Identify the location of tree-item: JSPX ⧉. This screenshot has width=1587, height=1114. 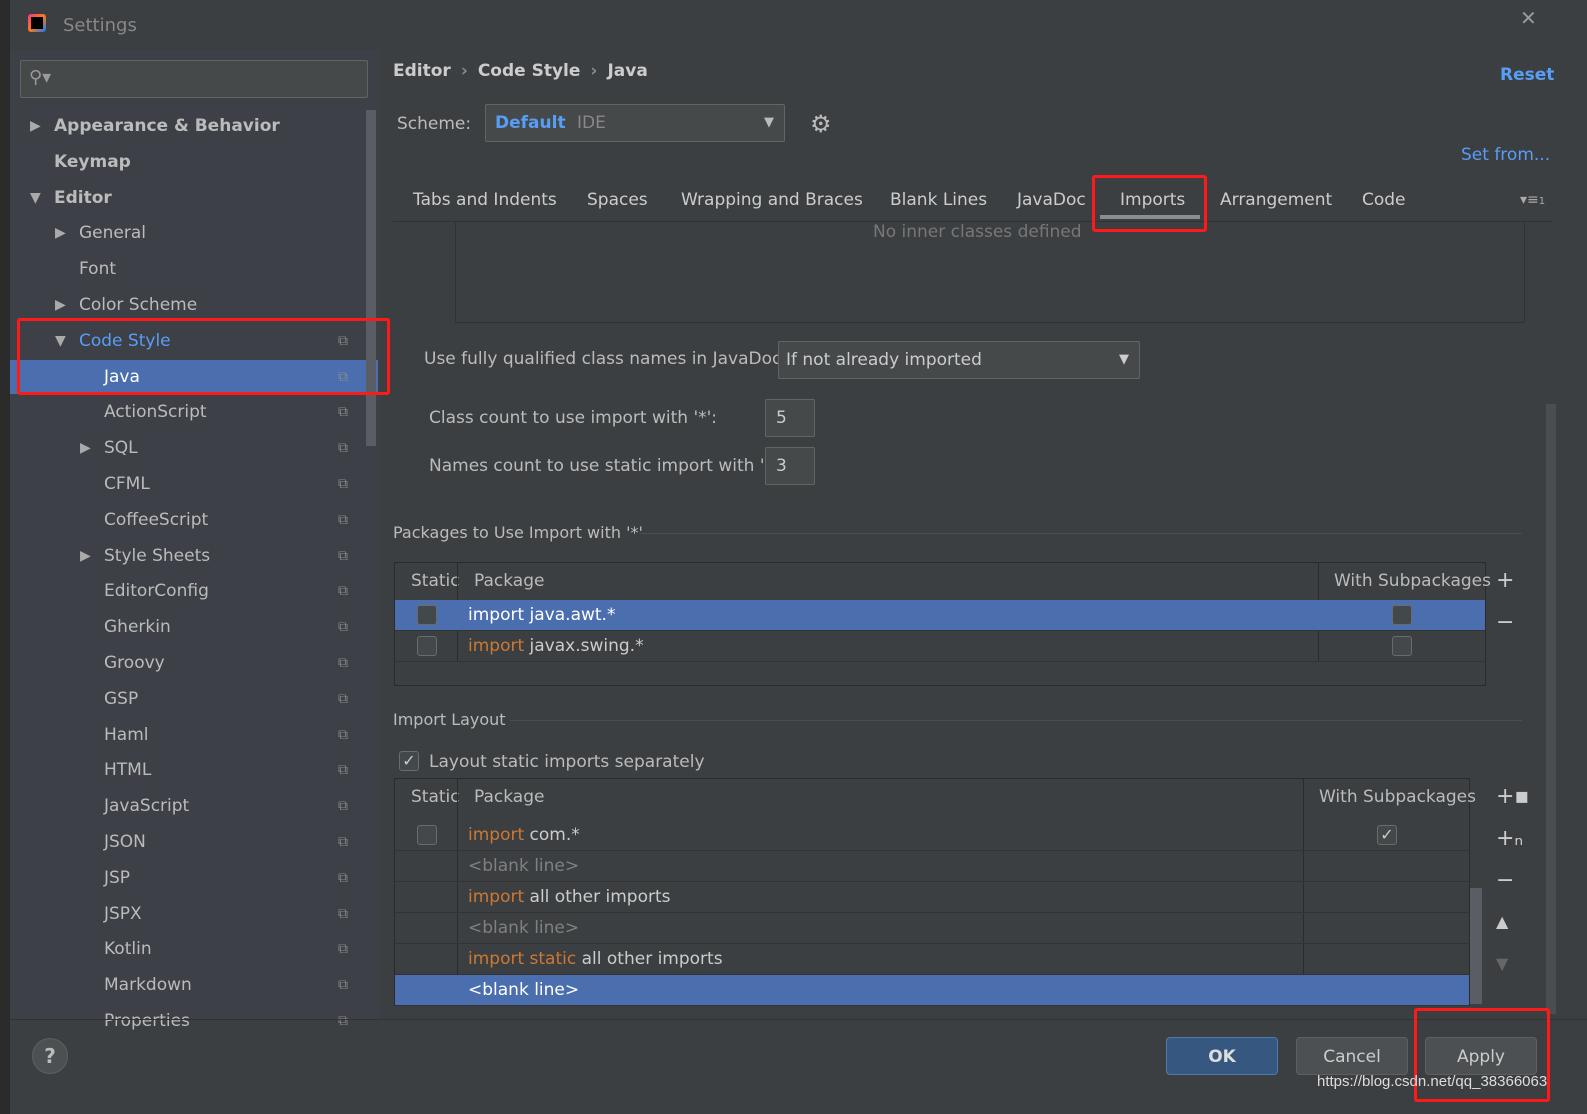
(194, 914).